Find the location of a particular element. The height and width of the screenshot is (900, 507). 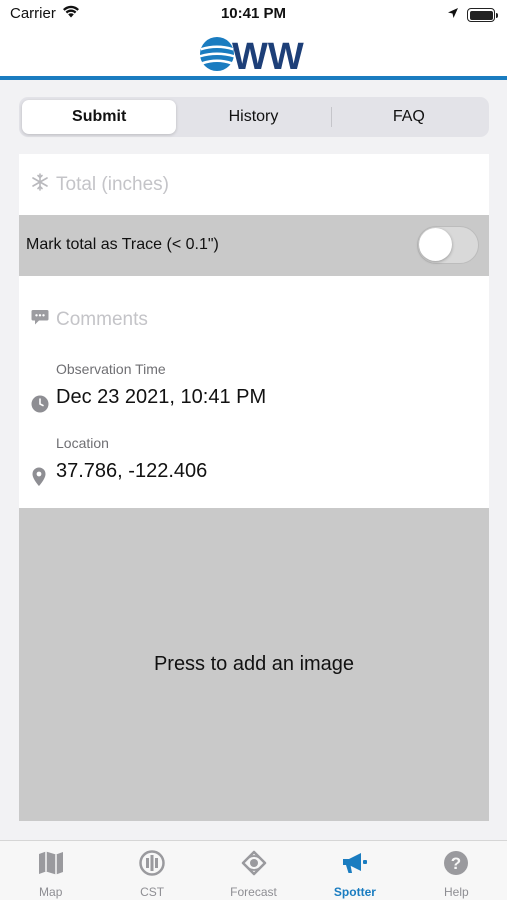

app-logo: WW is located at coordinates (255, 56).